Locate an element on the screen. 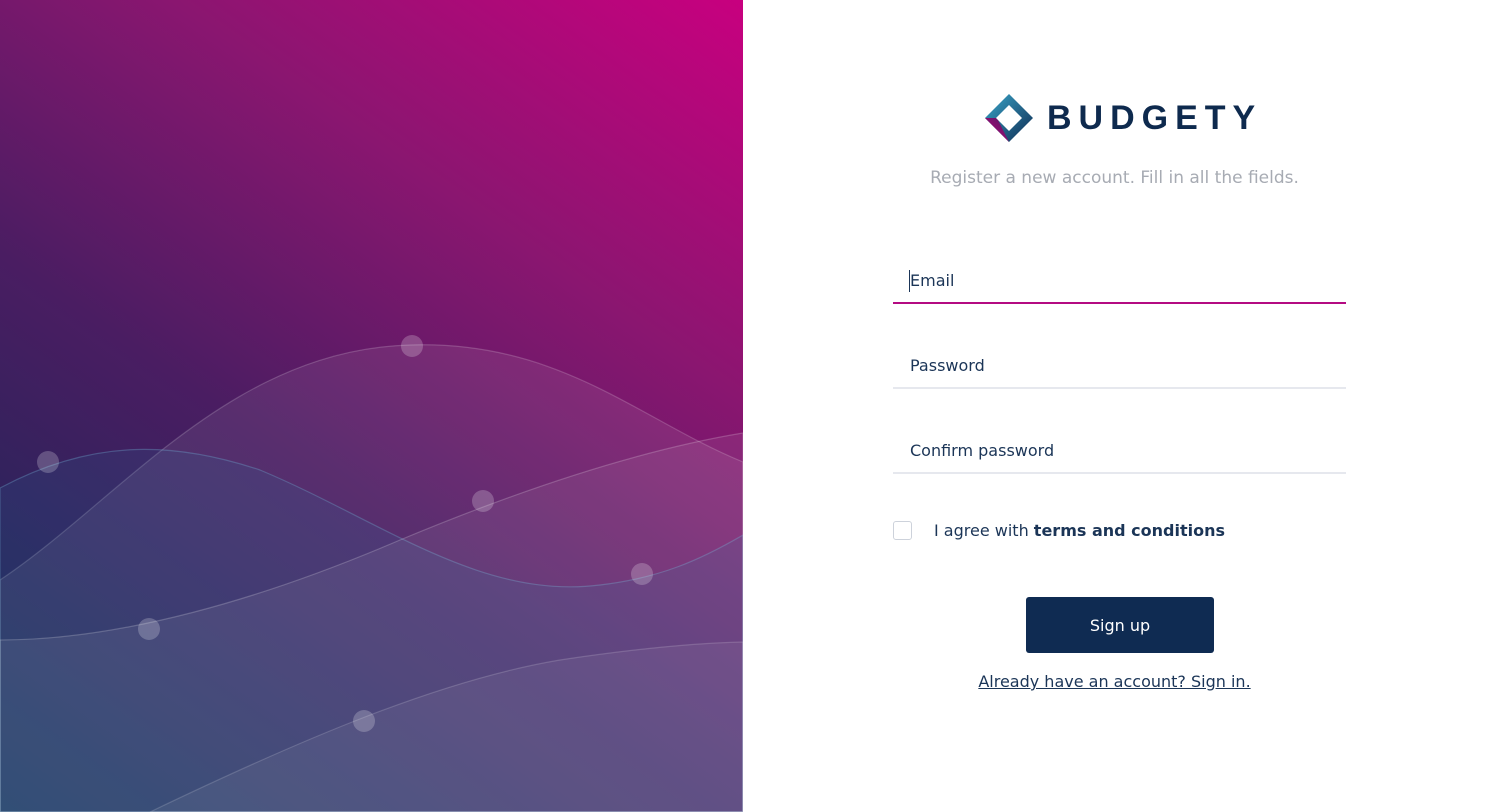 The width and height of the screenshot is (1486, 812). diamond-logo-icon is located at coordinates (1009, 118).